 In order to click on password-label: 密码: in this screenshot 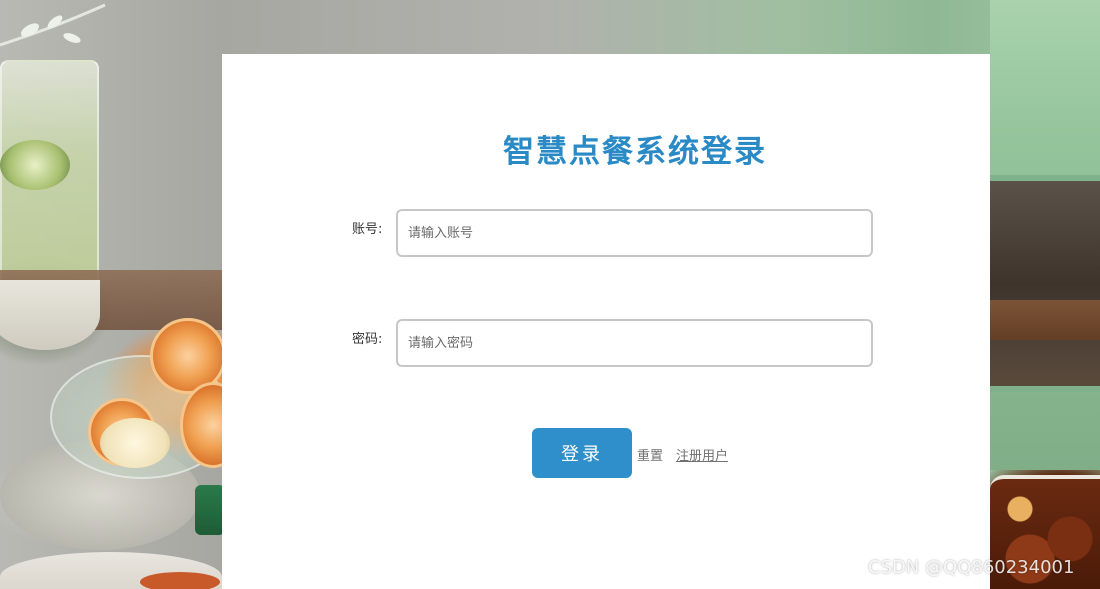, I will do `click(367, 339)`.